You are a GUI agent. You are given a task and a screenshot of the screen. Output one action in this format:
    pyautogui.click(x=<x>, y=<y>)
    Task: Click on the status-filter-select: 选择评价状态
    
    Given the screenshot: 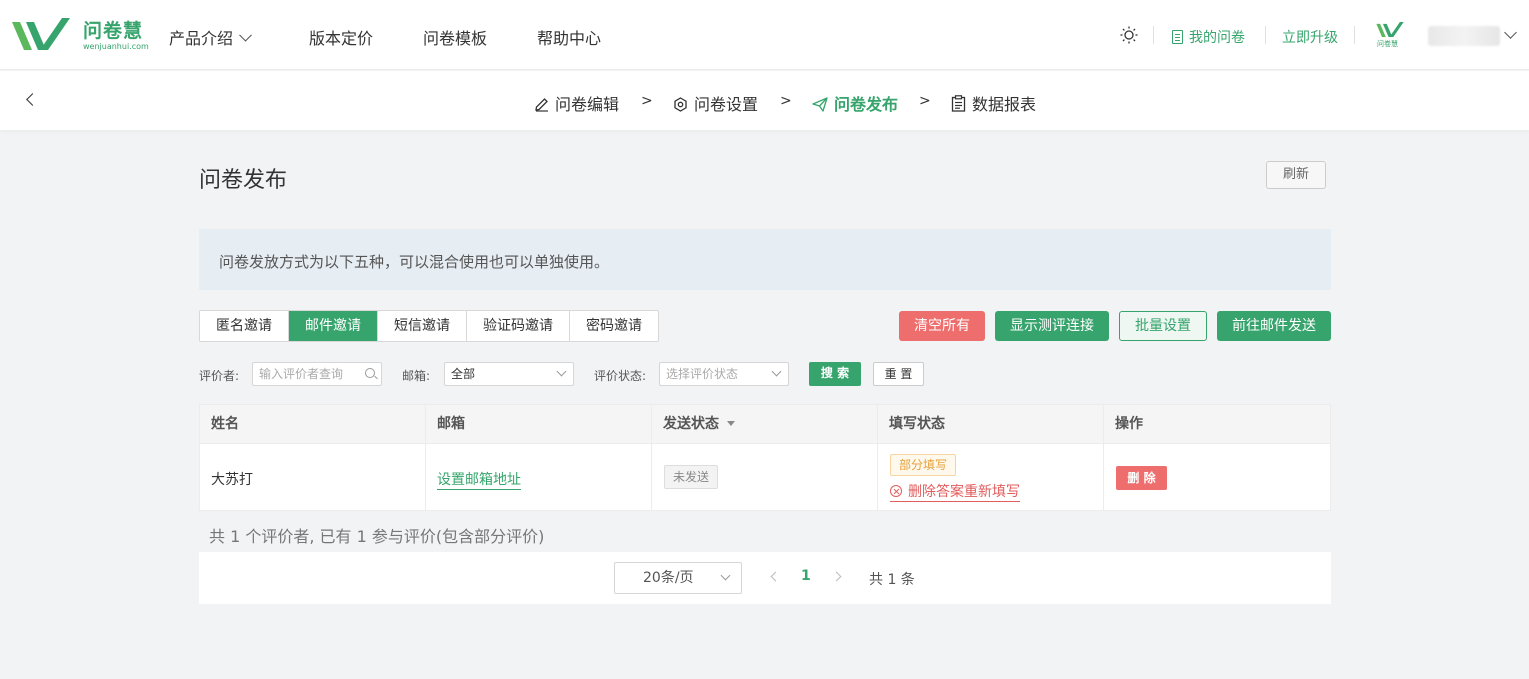 What is the action you would take?
    pyautogui.click(x=724, y=374)
    